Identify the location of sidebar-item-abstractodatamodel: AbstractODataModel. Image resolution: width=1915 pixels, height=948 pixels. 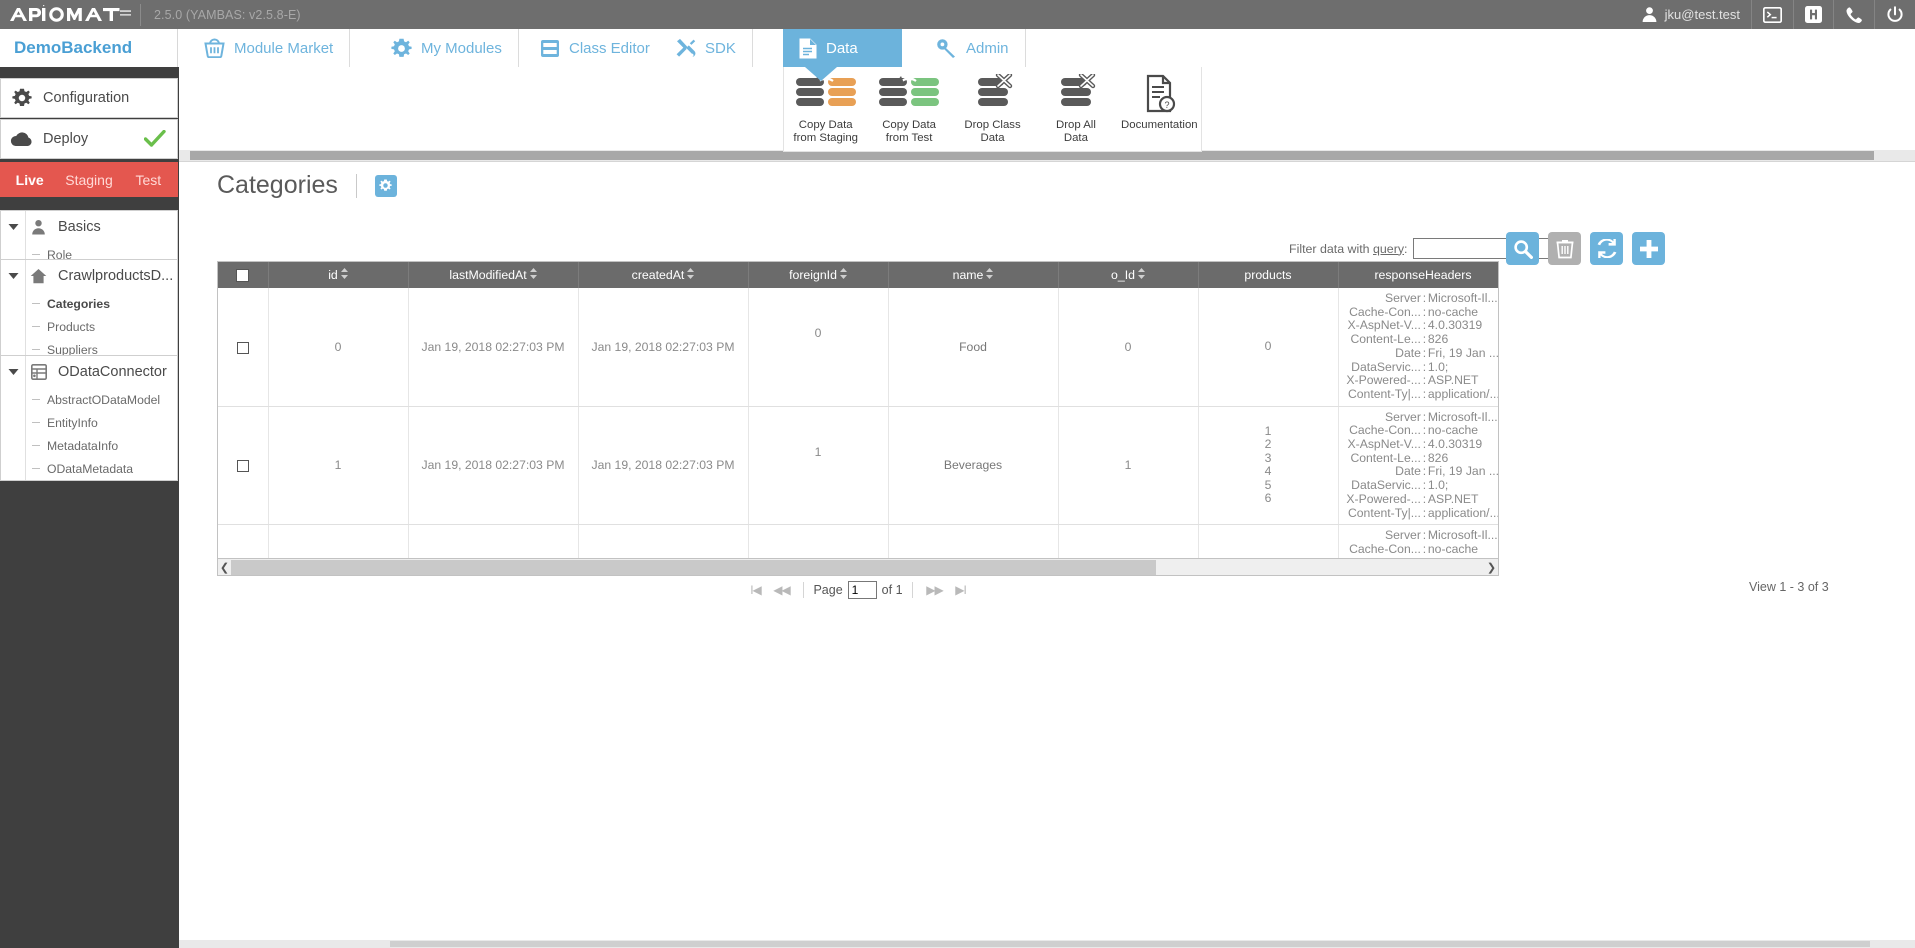
(101, 399).